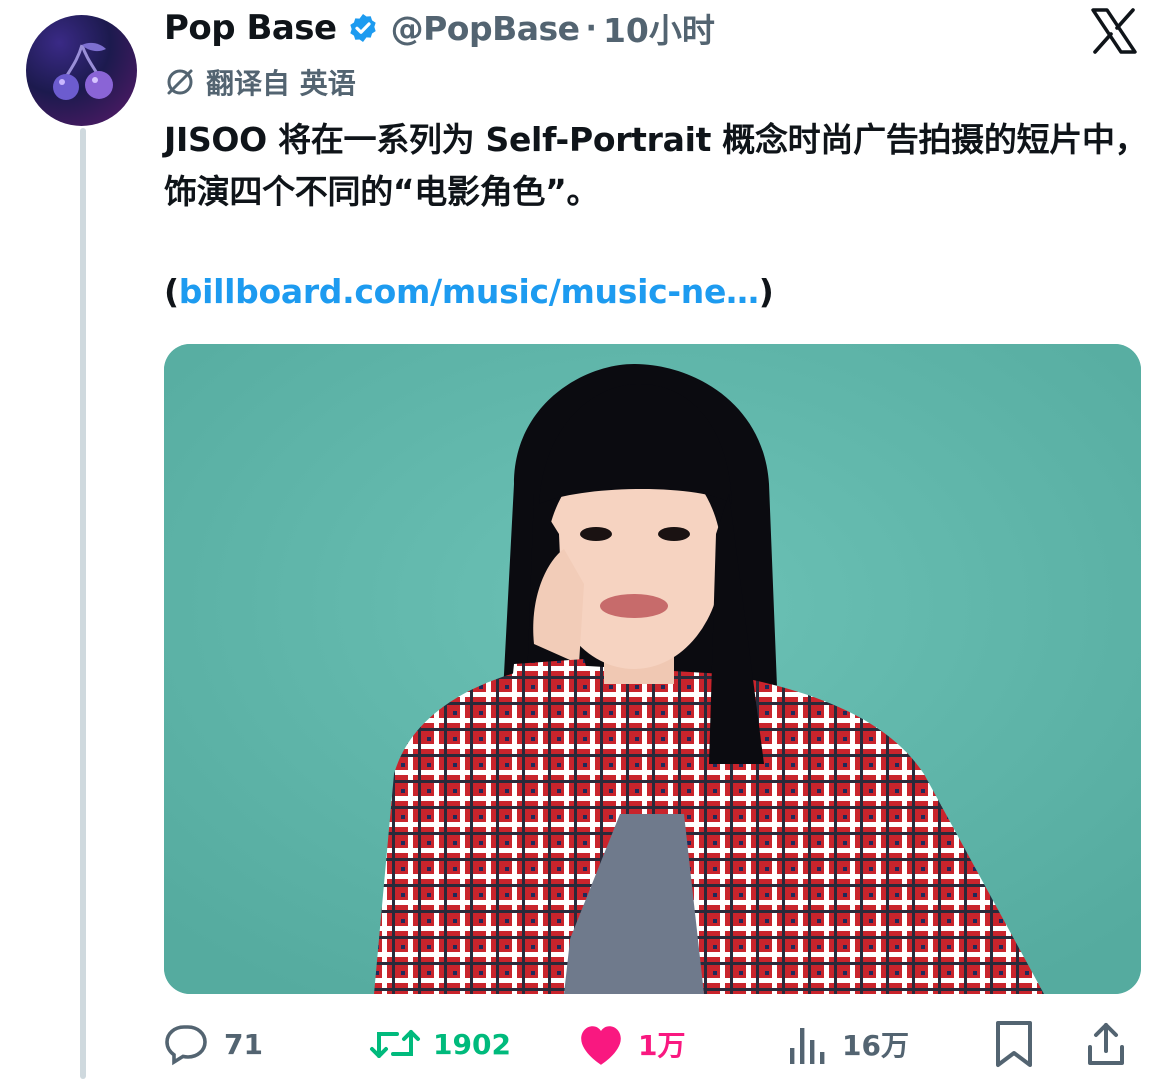 This screenshot has width=1169, height=1079. Describe the element at coordinates (281, 83) in the screenshot. I see `translation-note-text: 翻译自 英语` at that location.